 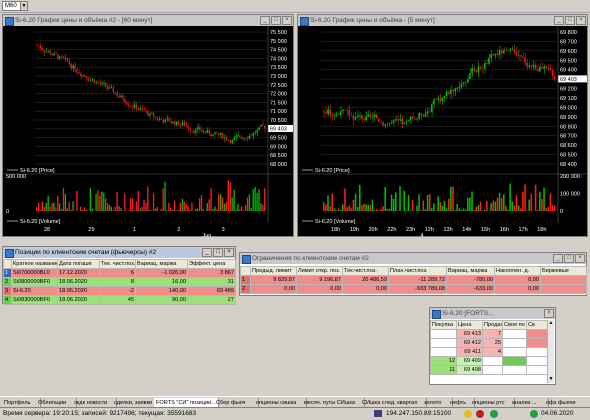 I want to click on column-header: Дата погаше, so click(x=78, y=264).